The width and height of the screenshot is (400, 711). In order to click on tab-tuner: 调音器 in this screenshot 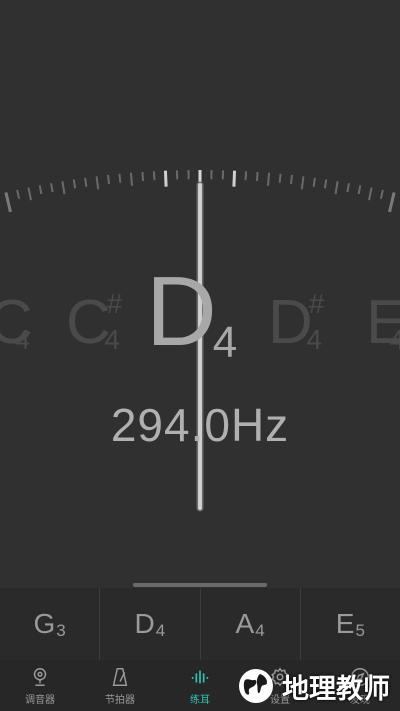, I will do `click(40, 685)`.